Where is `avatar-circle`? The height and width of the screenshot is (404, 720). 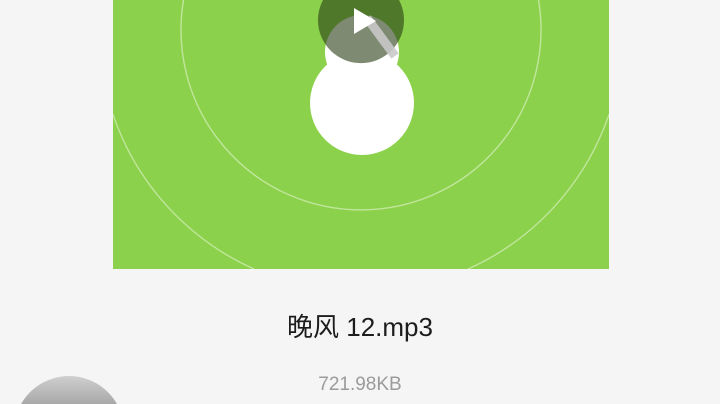 avatar-circle is located at coordinates (69, 390).